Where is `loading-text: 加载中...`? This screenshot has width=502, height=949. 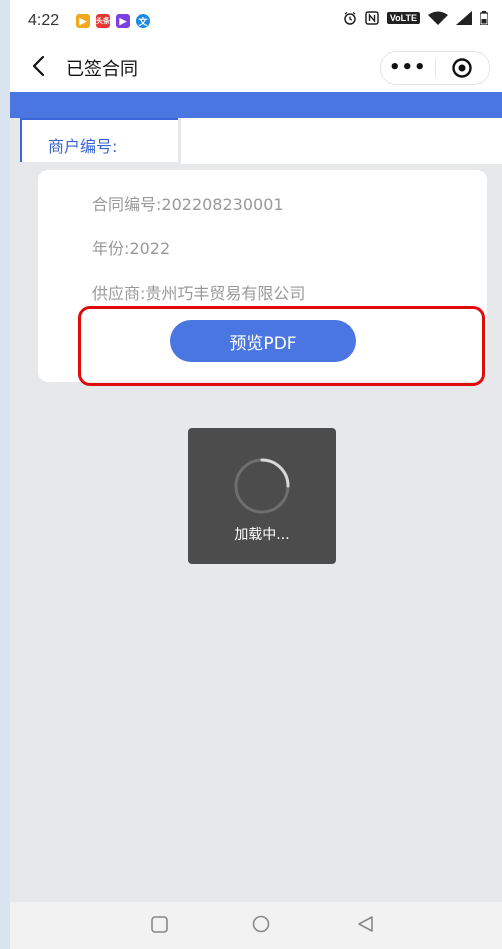
loading-text: 加载中... is located at coordinates (262, 535).